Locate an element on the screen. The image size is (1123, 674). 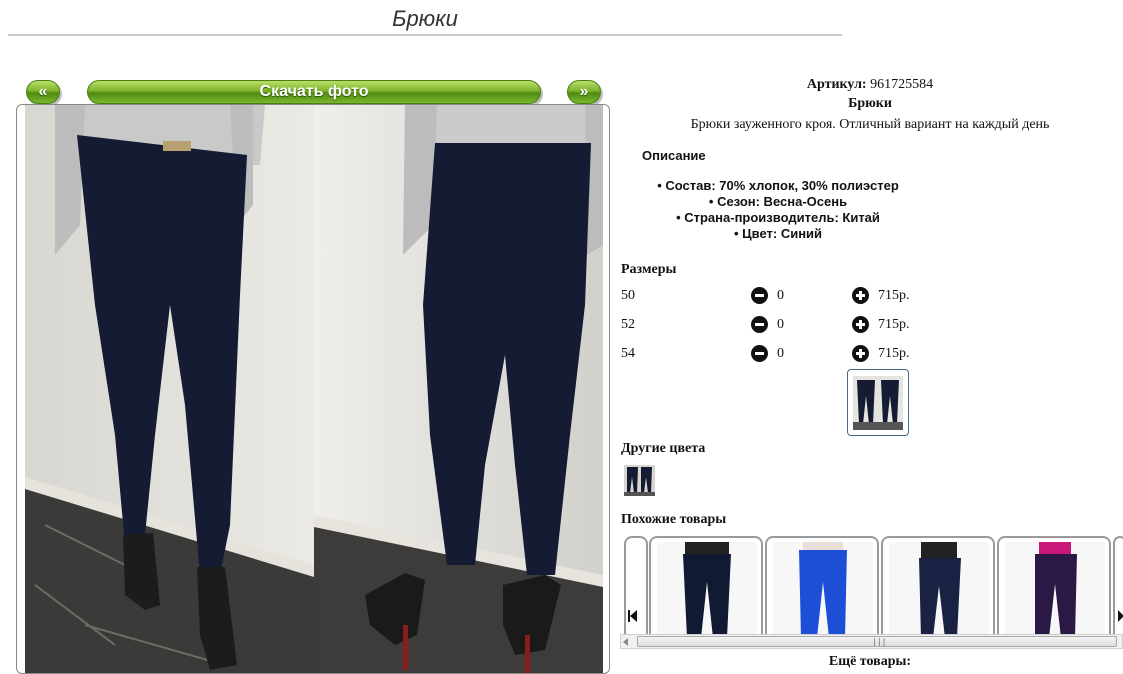
thumbnail-image is located at coordinates (878, 403).